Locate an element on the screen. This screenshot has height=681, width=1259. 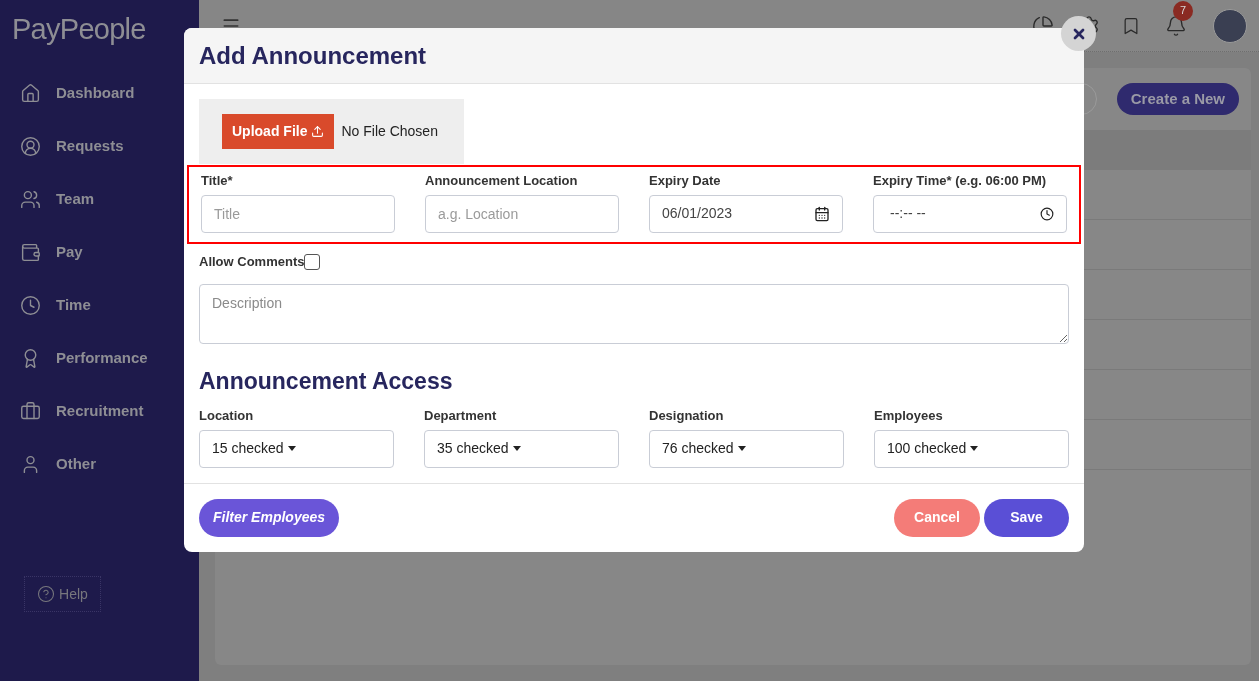
file-status: No File Chosen is located at coordinates (389, 131).